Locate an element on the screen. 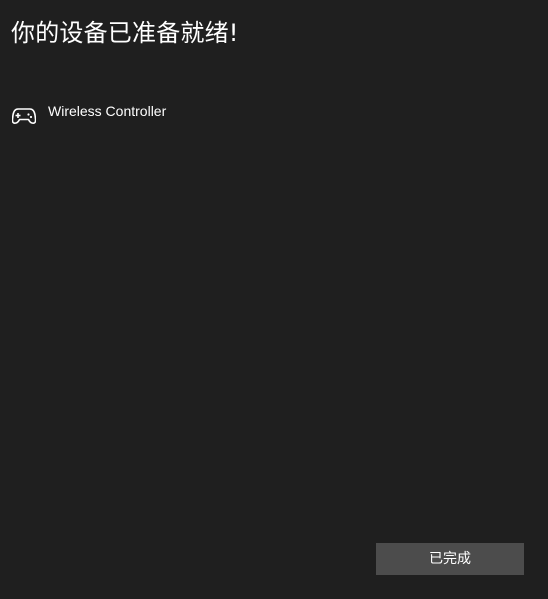  device-list-item: Wireless Controller is located at coordinates (89, 115).